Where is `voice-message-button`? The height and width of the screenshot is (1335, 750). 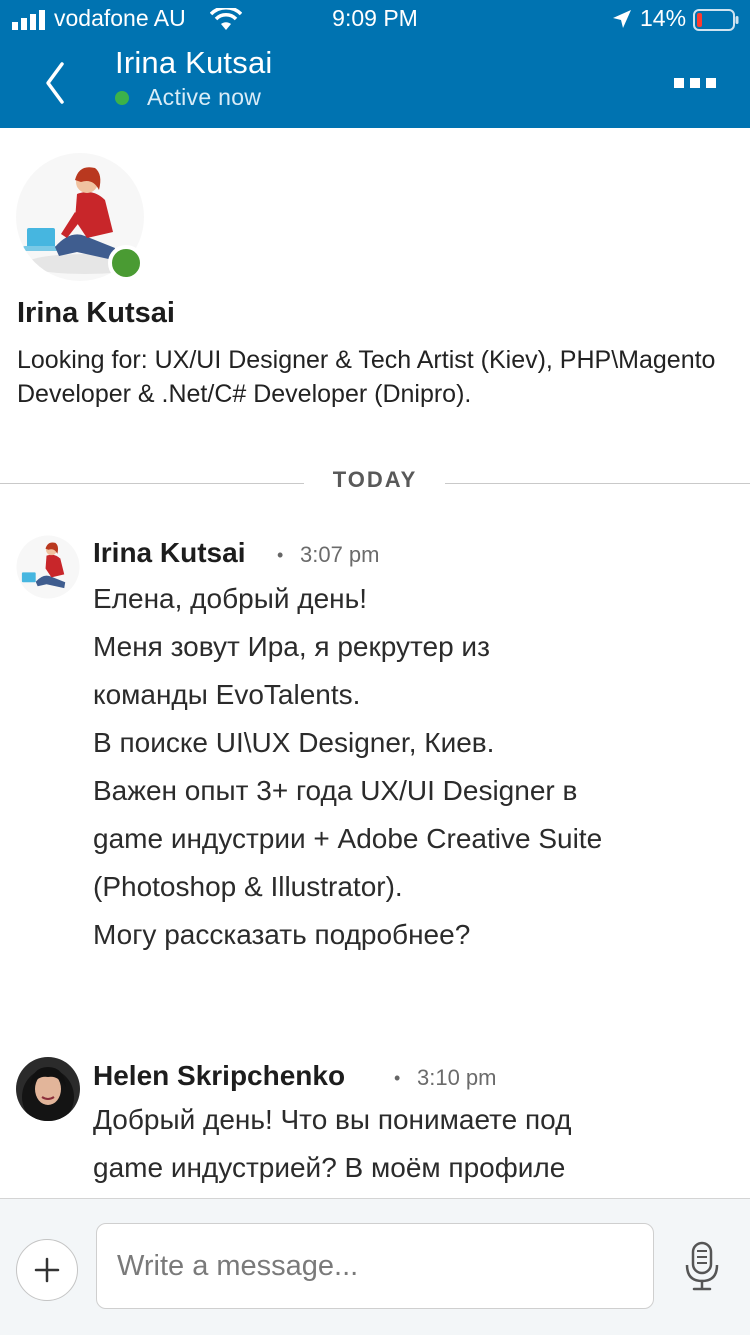 voice-message-button is located at coordinates (702, 1267).